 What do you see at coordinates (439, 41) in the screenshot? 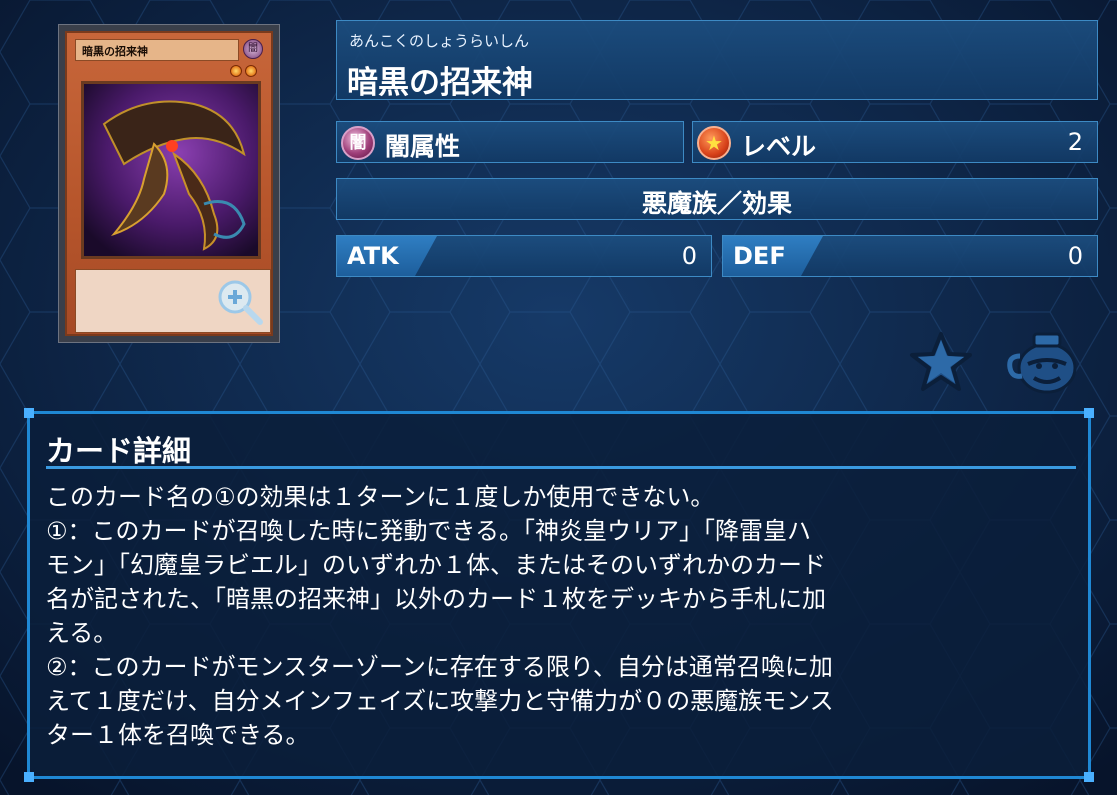
I see `card-reading: あんこくのしょうらいしん` at bounding box center [439, 41].